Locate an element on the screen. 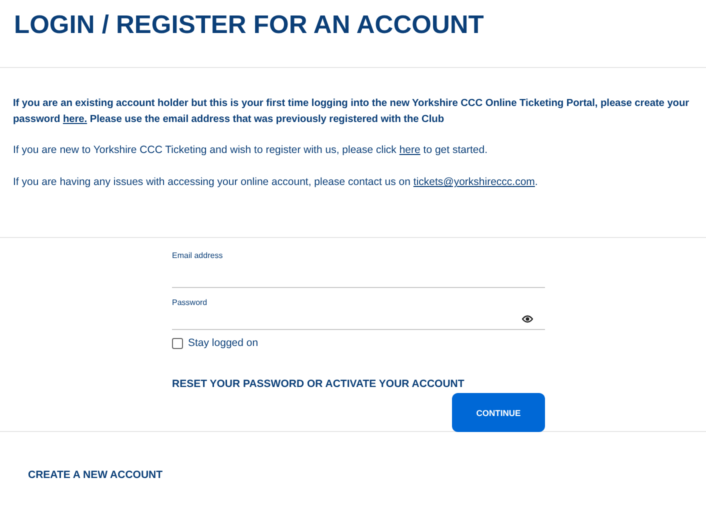  checkbox is located at coordinates (177, 343).